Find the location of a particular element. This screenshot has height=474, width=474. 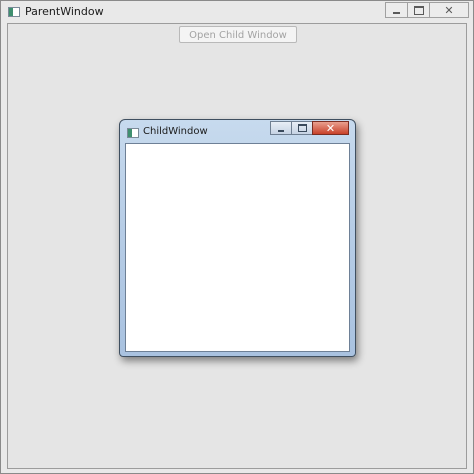

open-child-window-button: Open Child Window is located at coordinates (238, 34).